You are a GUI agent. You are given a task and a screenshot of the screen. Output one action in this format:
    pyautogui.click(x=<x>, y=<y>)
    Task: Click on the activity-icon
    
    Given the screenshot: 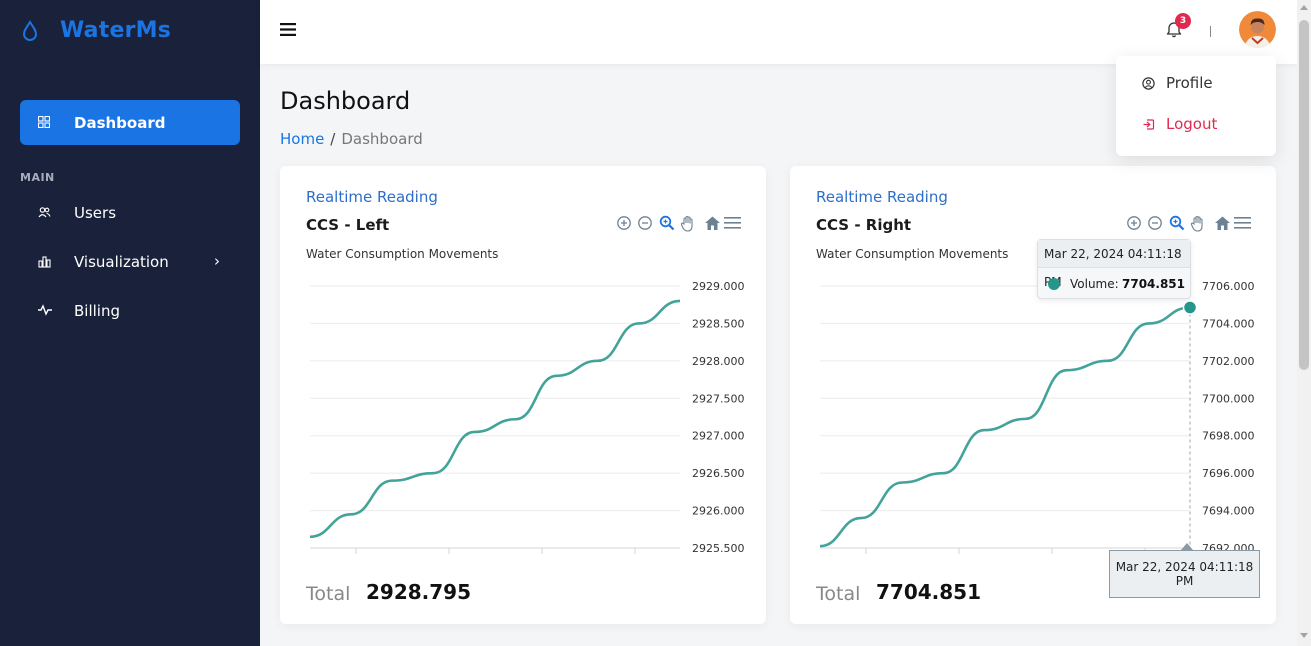 What is the action you would take?
    pyautogui.click(x=45, y=310)
    